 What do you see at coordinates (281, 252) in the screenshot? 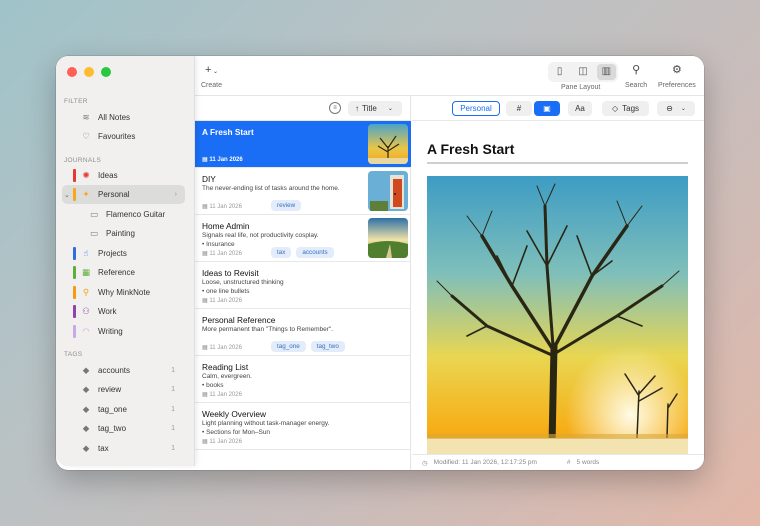
I see `tag-chip: tax` at bounding box center [281, 252].